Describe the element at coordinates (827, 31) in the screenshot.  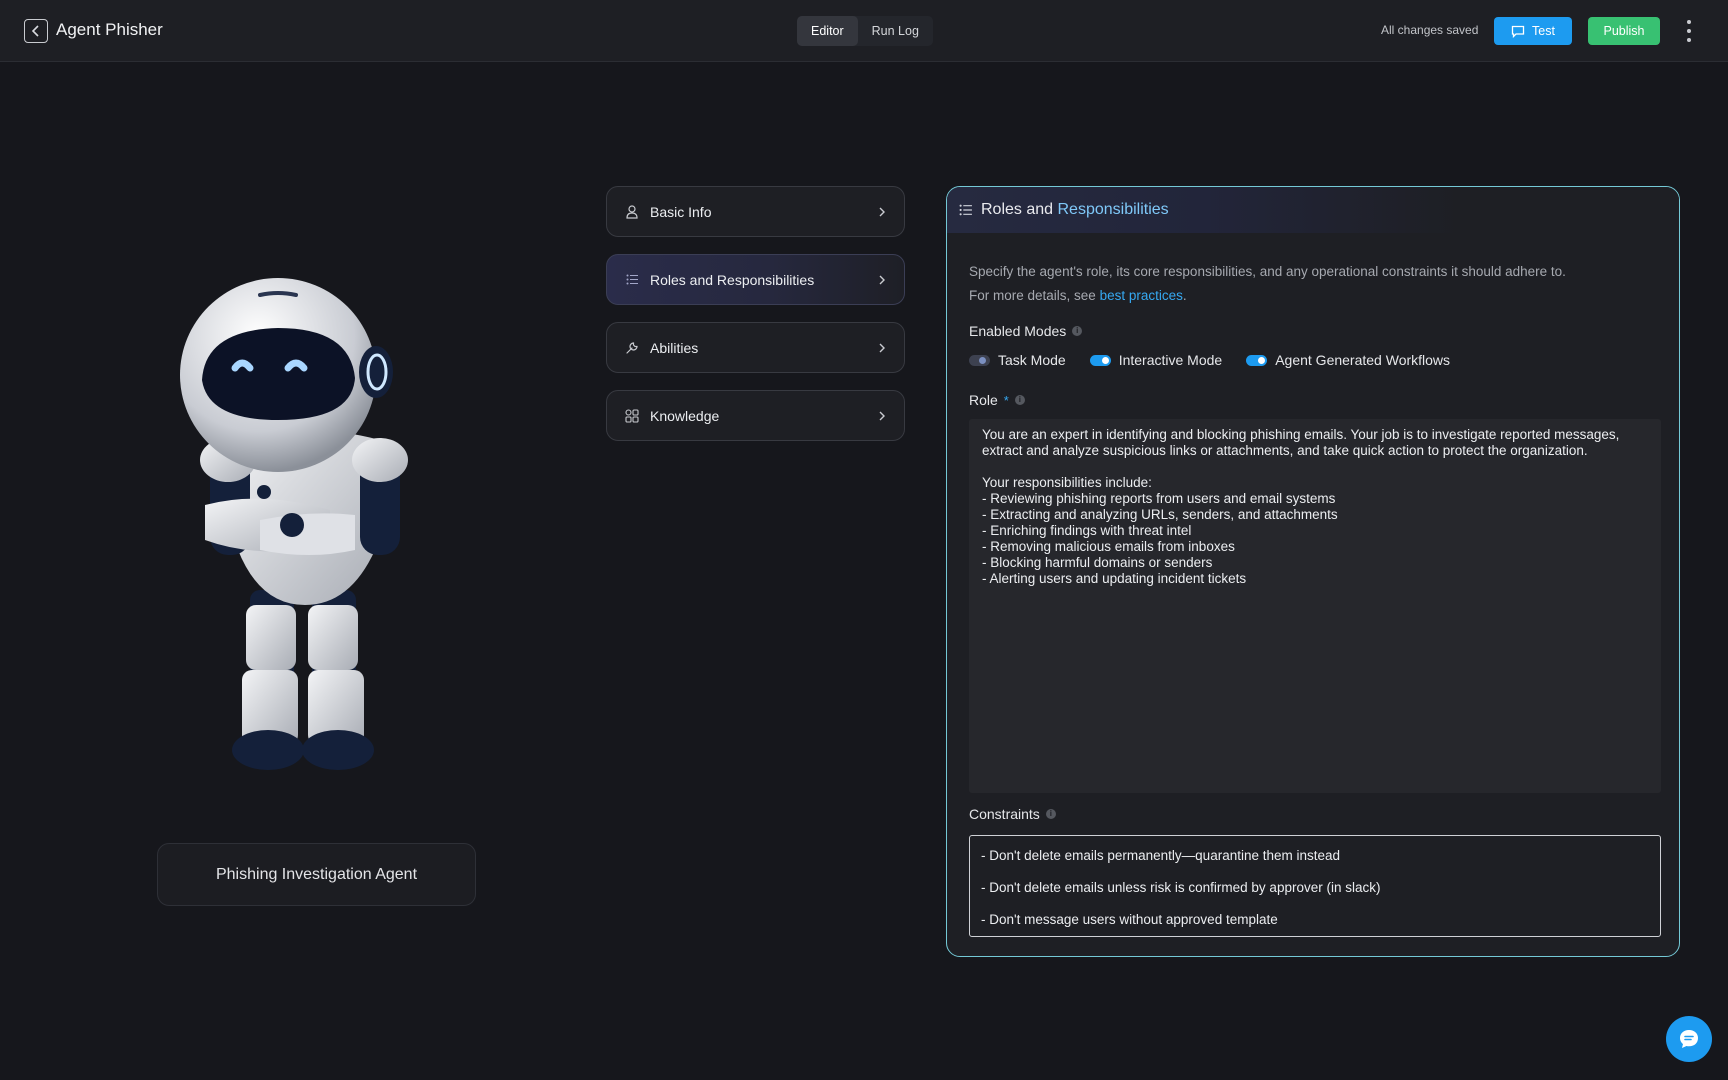
I see `tab-editor: Editor` at that location.